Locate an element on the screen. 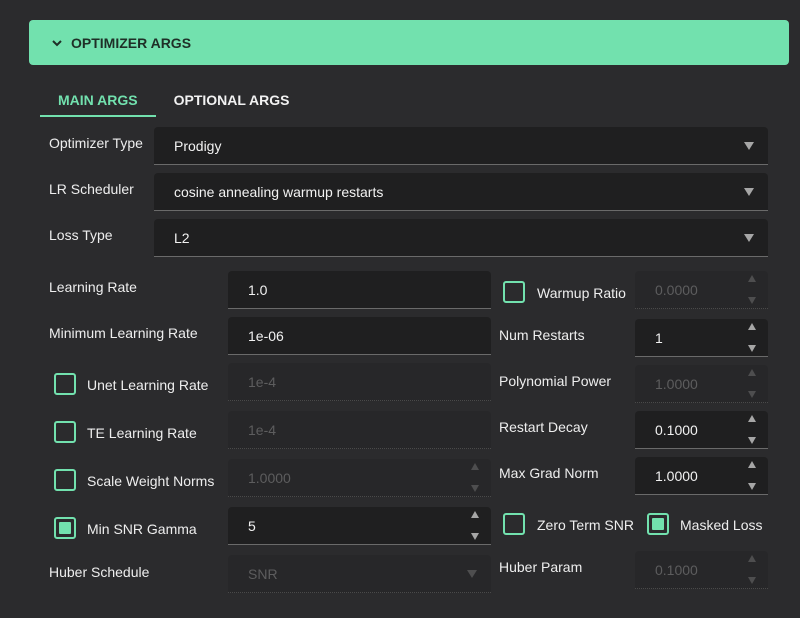 The image size is (800, 618). num-restarts-input: 1 is located at coordinates (701, 338).